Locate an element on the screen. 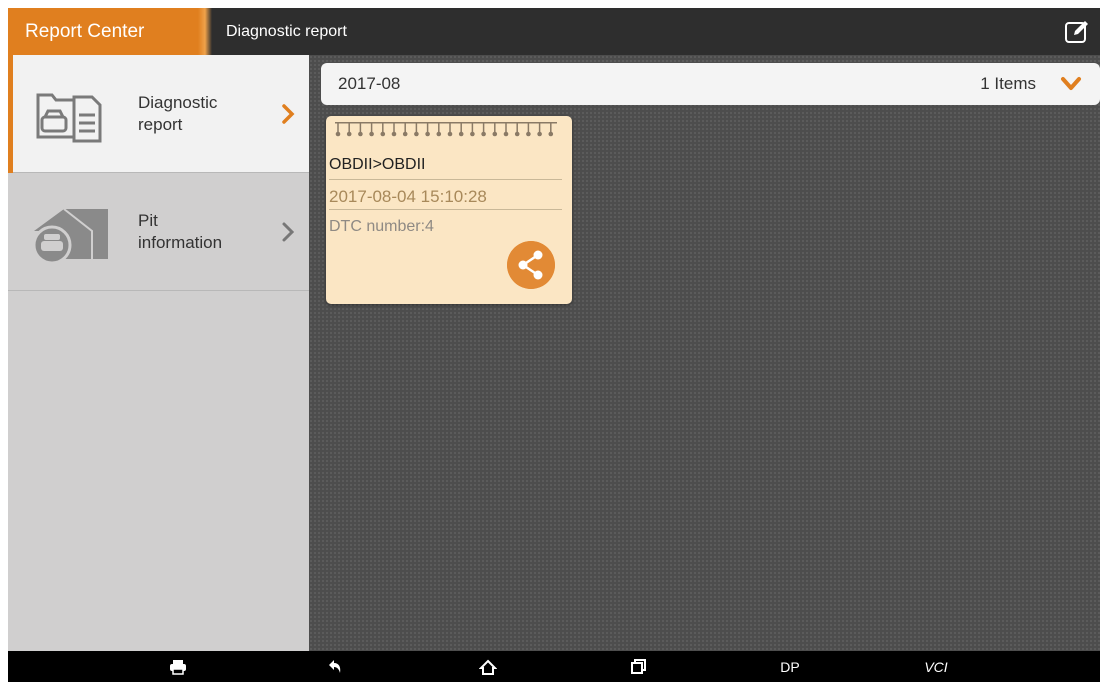 Image resolution: width=1107 pixels, height=682 pixels. vci-button: VCI is located at coordinates (936, 666).